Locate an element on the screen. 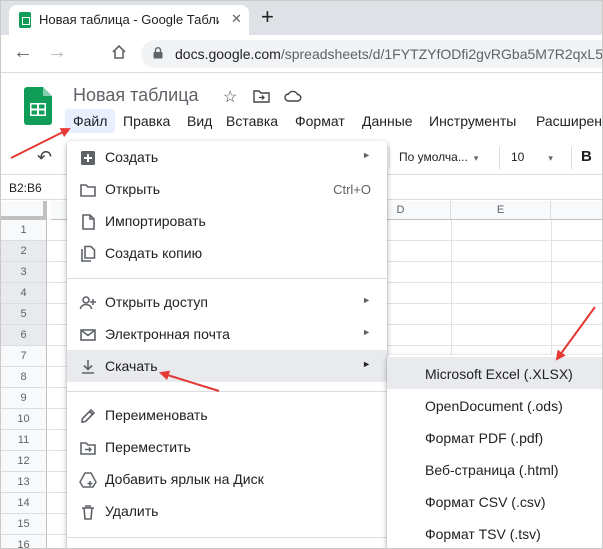  name-box: B2:B6 is located at coordinates (25, 188).